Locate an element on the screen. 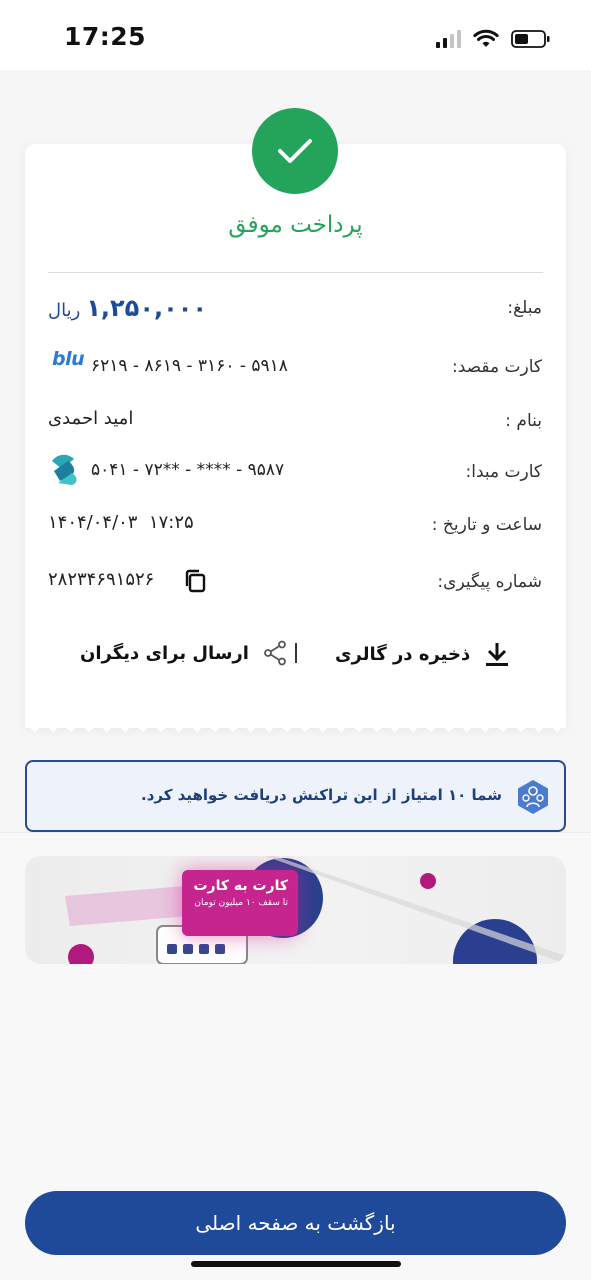 This screenshot has height=1280, width=591. success-check-icon is located at coordinates (295, 151).